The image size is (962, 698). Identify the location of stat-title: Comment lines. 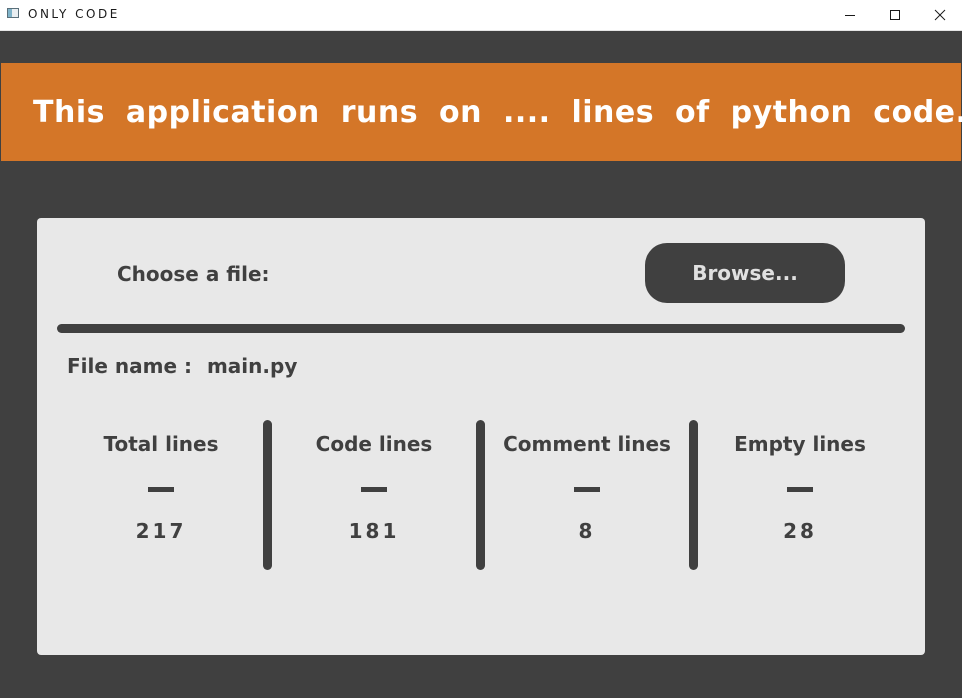
(587, 444).